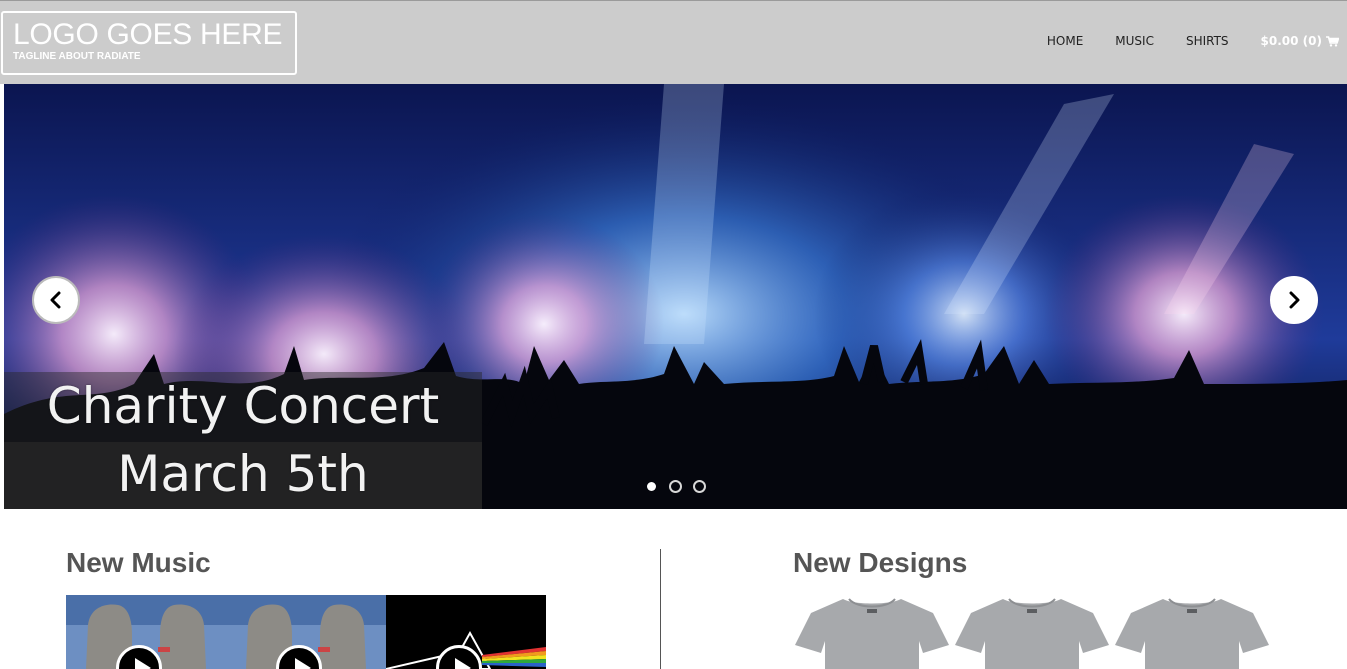 Image resolution: width=1347 pixels, height=669 pixels. Describe the element at coordinates (1134, 41) in the screenshot. I see `nav-item-music: MUSIC` at that location.